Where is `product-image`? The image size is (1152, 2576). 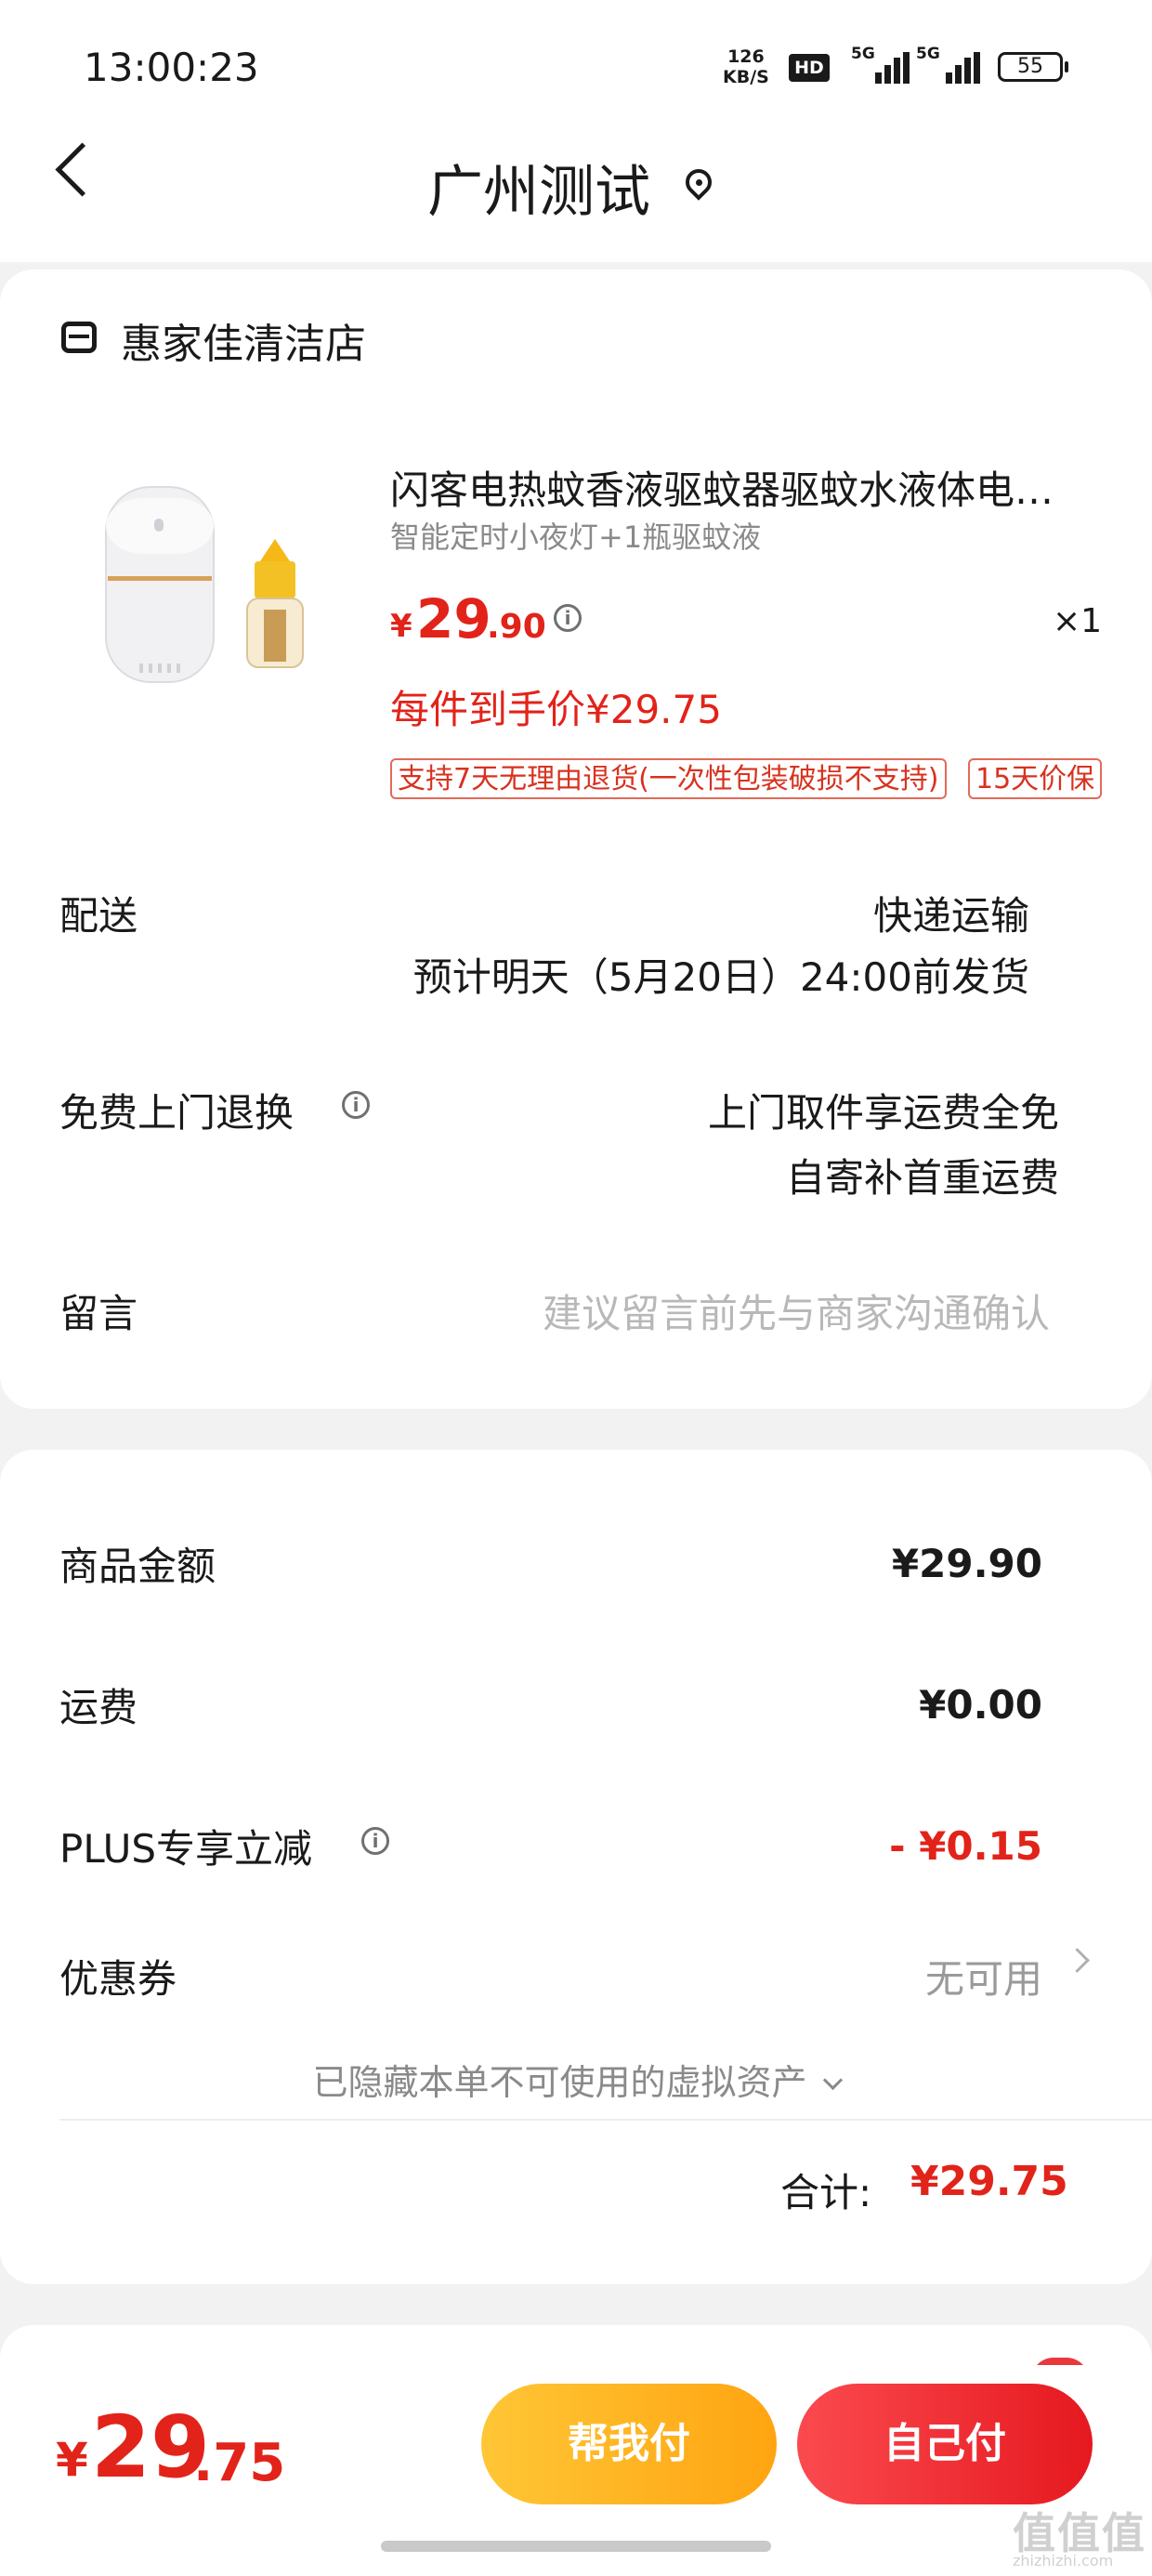
product-image is located at coordinates (218, 582).